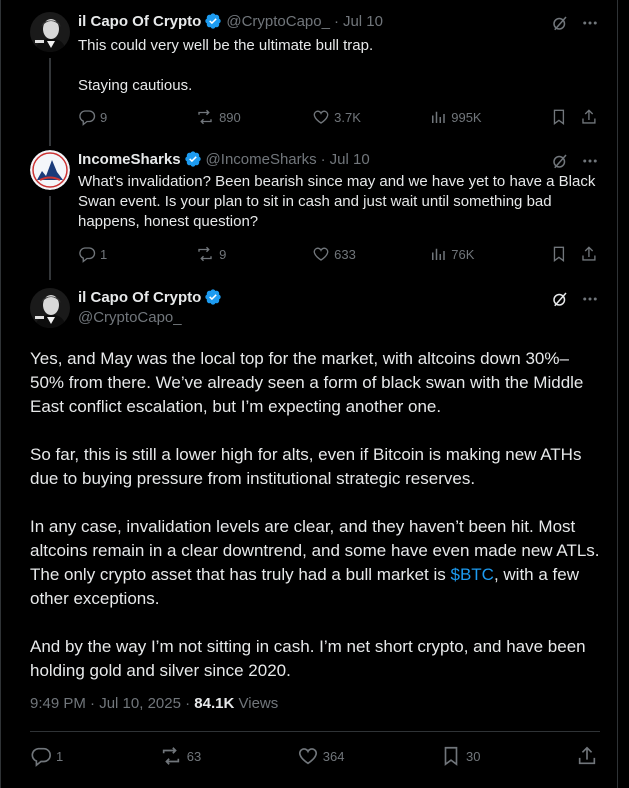 This screenshot has height=788, width=629. Describe the element at coordinates (104, 117) in the screenshot. I see `reply-count: 9` at that location.